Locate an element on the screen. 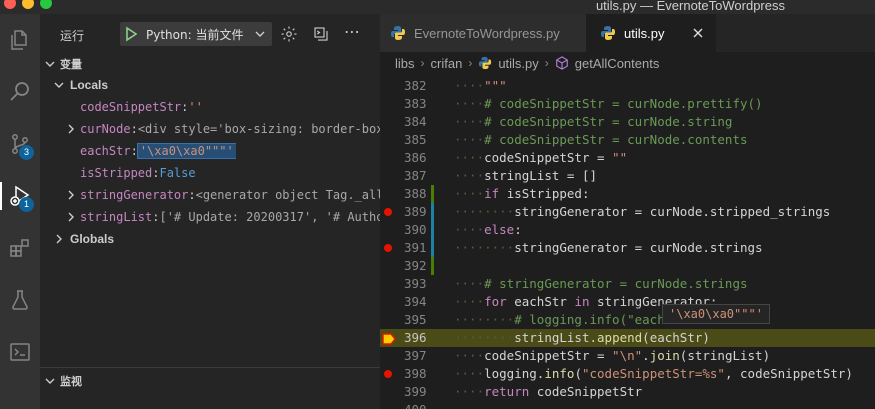  line-number: 394 is located at coordinates (415, 301).